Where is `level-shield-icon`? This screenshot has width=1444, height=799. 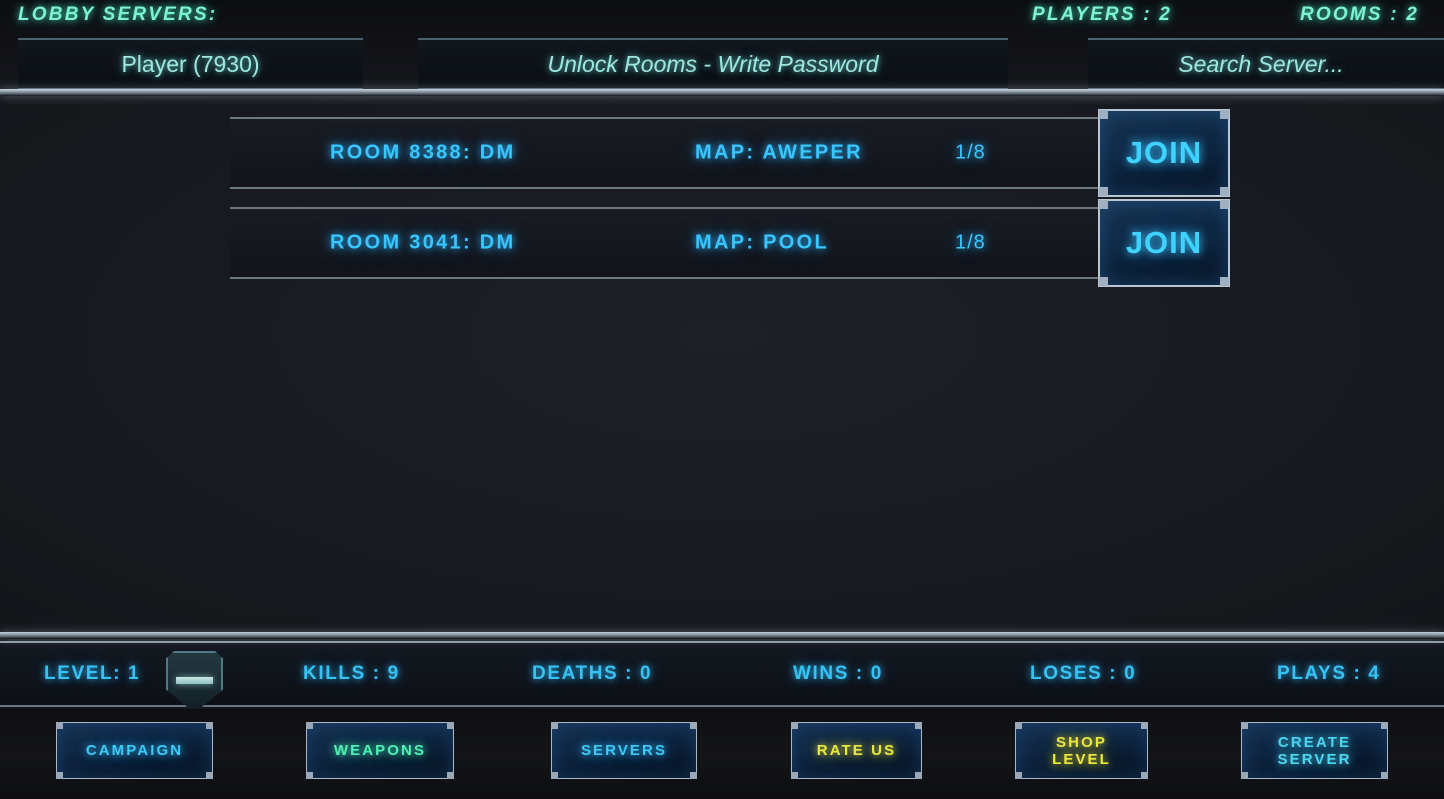 level-shield-icon is located at coordinates (194, 682).